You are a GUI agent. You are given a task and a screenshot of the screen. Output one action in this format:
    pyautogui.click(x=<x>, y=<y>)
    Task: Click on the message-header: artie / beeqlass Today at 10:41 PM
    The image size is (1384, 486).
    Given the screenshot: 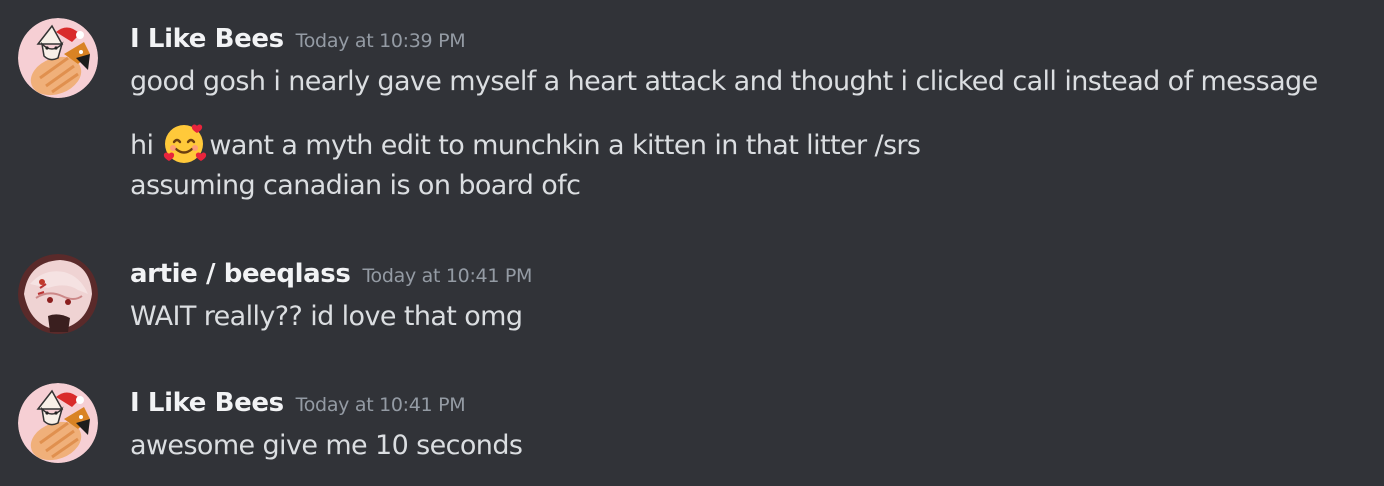 What is the action you would take?
    pyautogui.click(x=331, y=274)
    